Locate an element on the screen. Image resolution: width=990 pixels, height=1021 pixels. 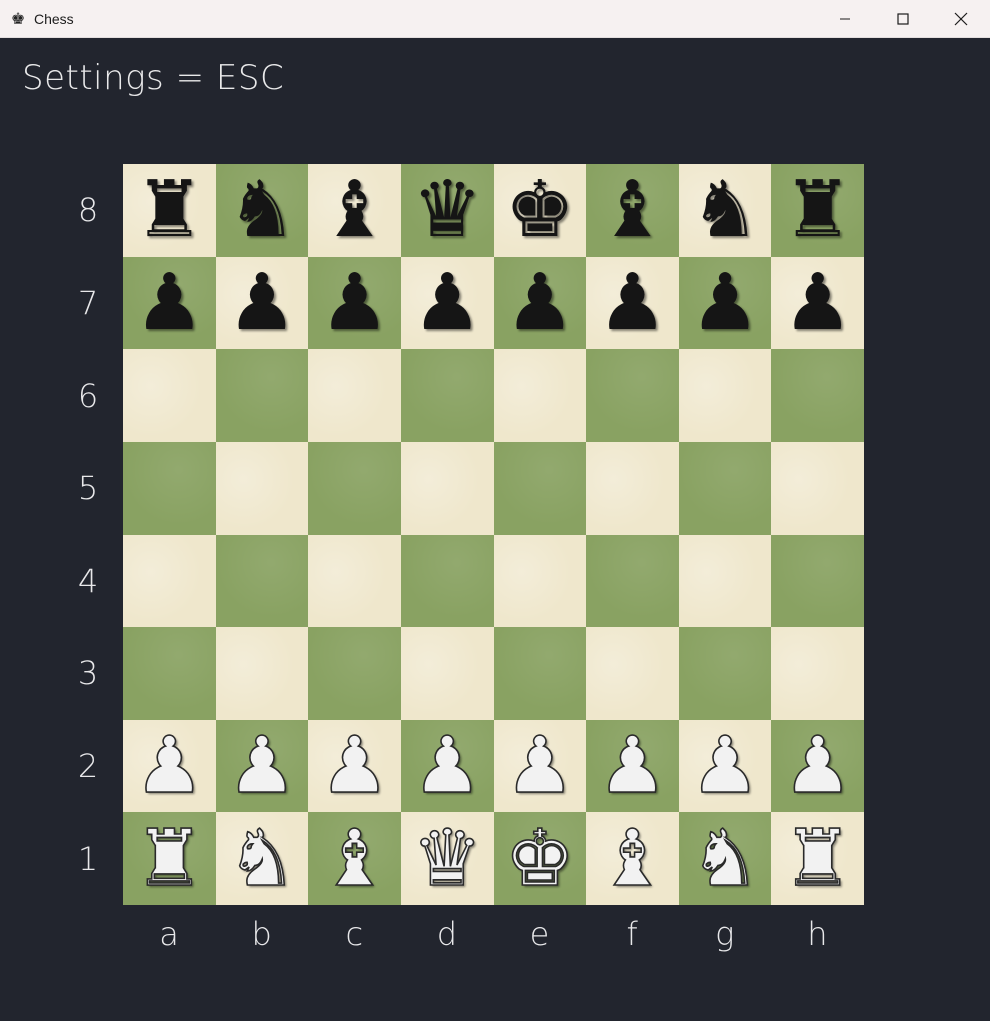
square-g5 is located at coordinates (725, 488).